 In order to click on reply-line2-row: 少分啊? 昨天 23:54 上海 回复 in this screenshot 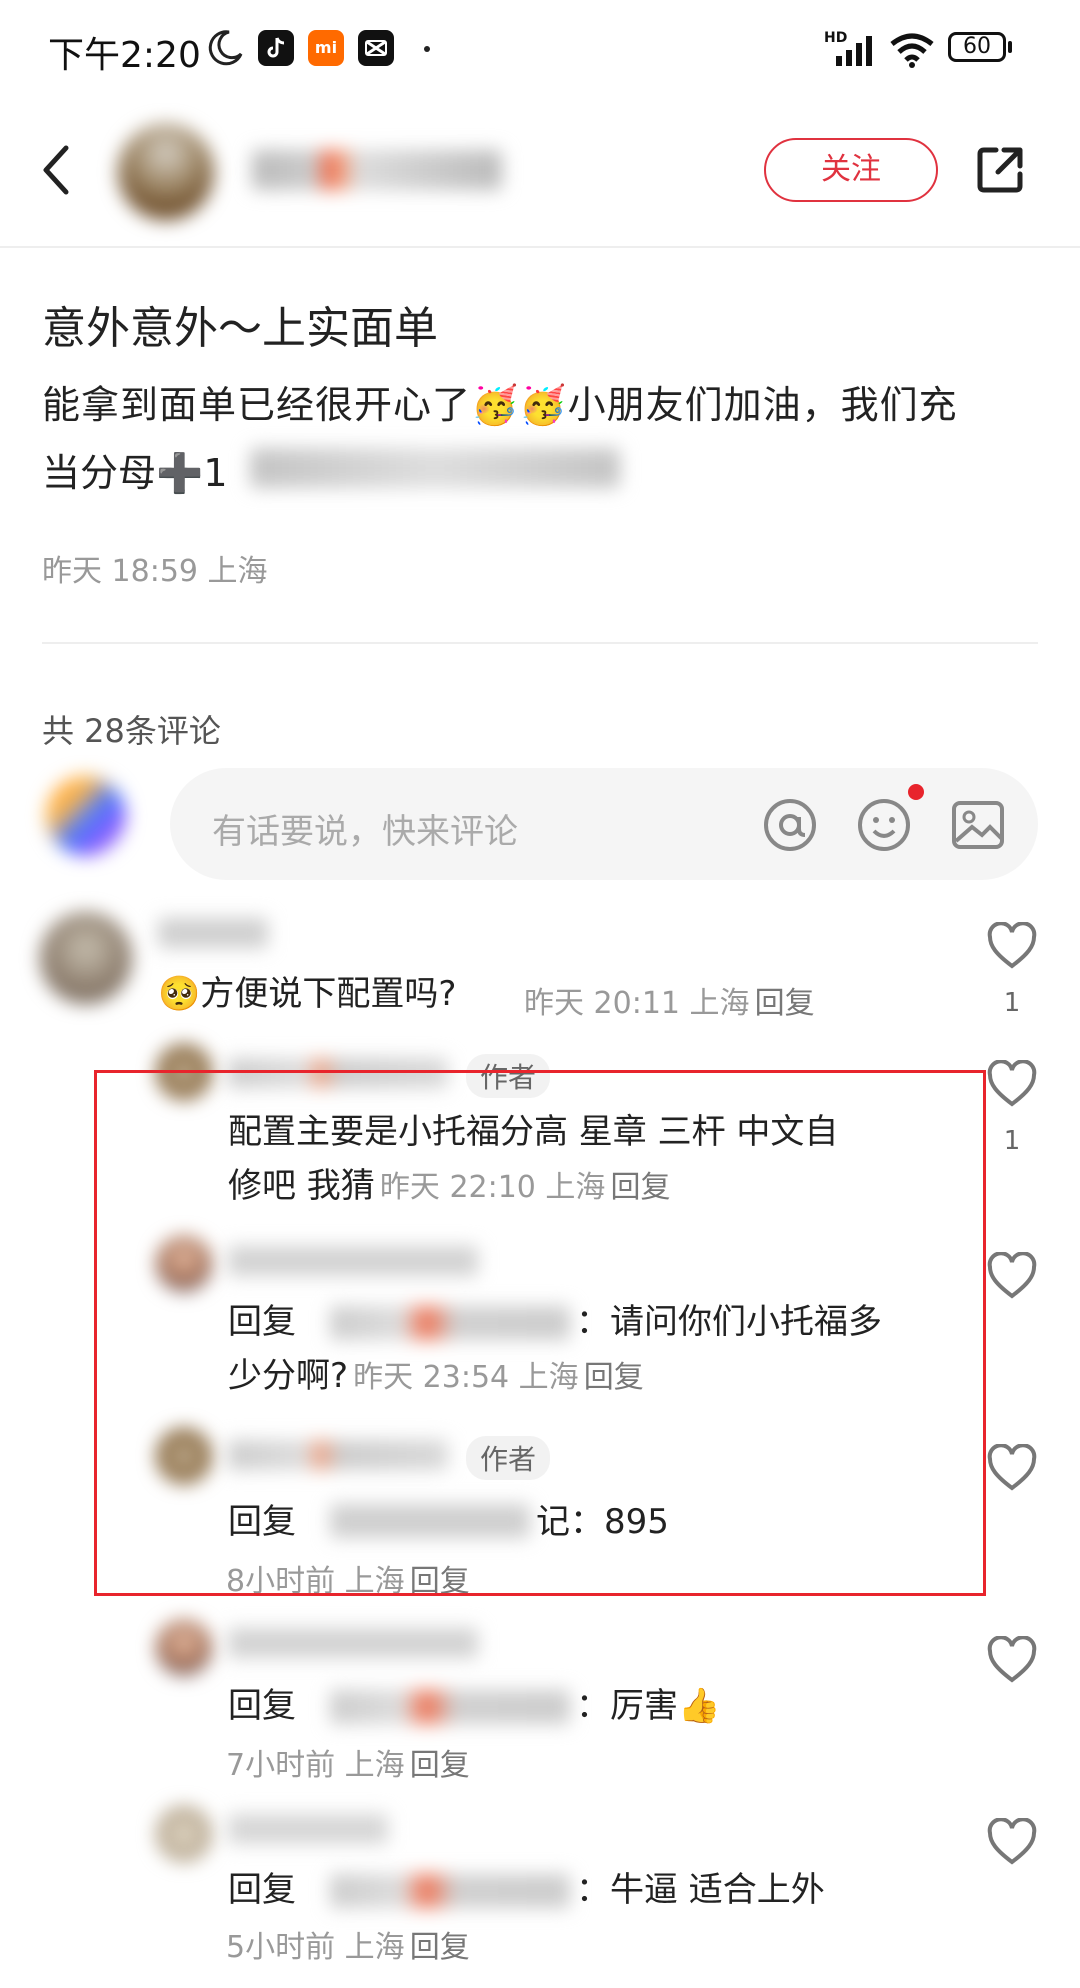, I will do `click(436, 1376)`.